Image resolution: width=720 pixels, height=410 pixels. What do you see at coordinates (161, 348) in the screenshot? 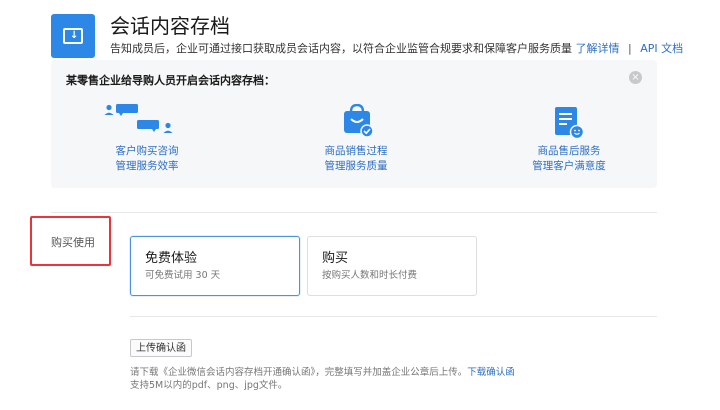
I see `upload-confirmation-button: 上传确认函` at bounding box center [161, 348].